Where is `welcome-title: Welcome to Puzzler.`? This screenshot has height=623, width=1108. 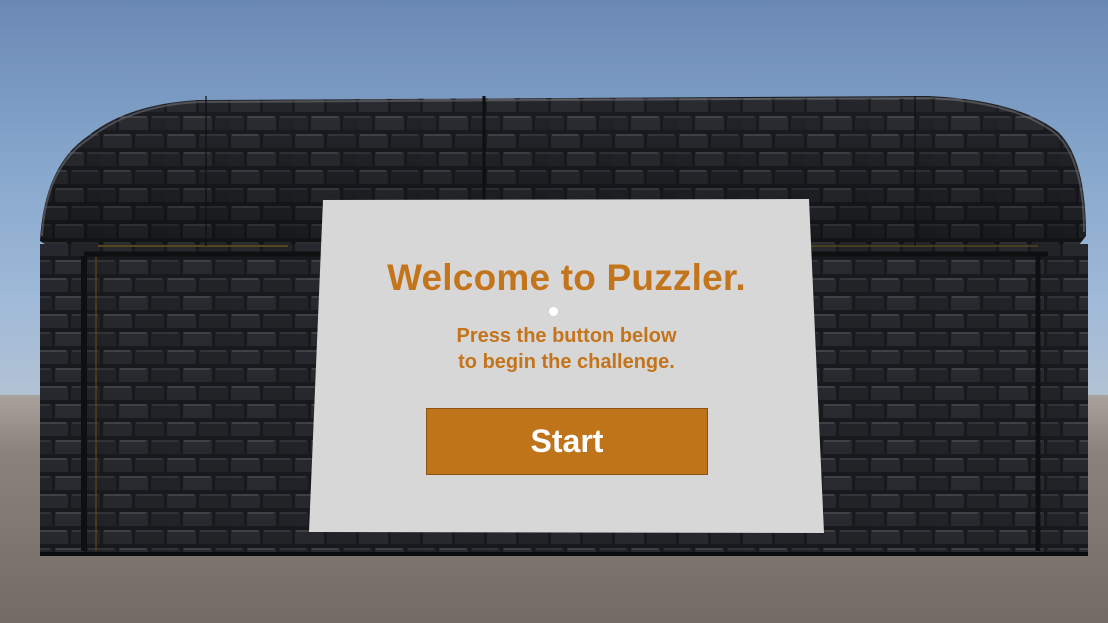 welcome-title: Welcome to Puzzler. is located at coordinates (566, 277).